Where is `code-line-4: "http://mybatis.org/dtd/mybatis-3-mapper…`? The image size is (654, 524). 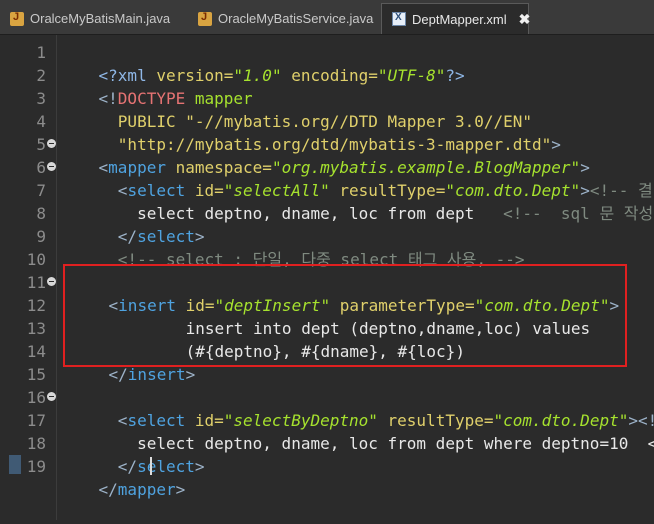
code-line-4: "http://mybatis.org/dtd/mybatis-3-mapper… is located at coordinates (329, 144).